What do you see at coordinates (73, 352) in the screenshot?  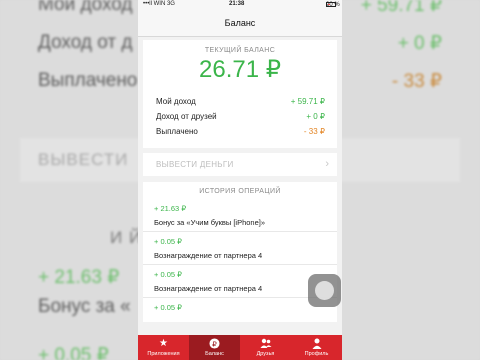 I see `bg-op-amount: + 0.05 ₽` at bounding box center [73, 352].